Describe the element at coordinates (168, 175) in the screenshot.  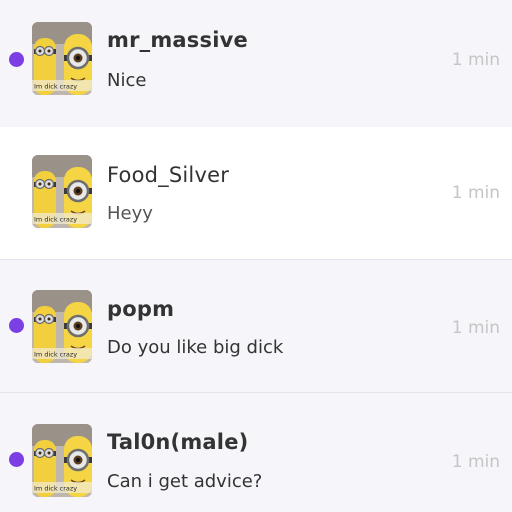
I see `contact-name: Food_Silver` at that location.